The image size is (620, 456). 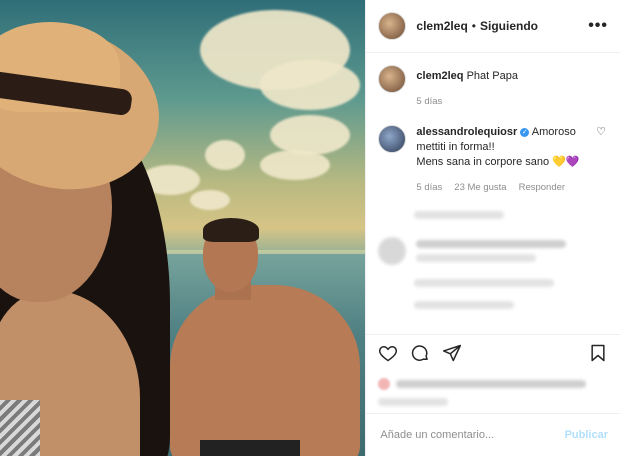 What do you see at coordinates (492, 76) in the screenshot?
I see `caption-text: Phat Papa` at bounding box center [492, 76].